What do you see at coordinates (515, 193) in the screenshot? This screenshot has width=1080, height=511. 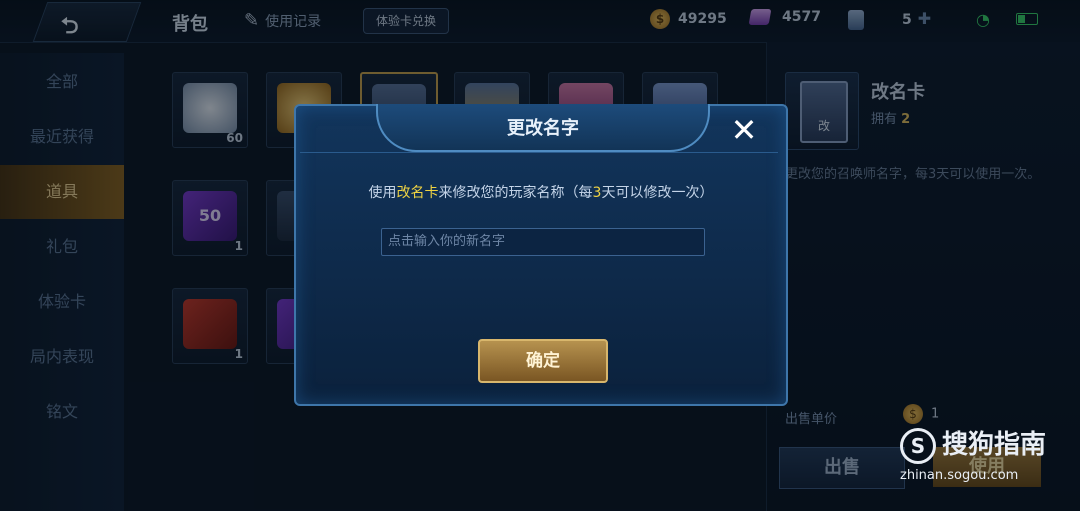 I see `msg-mid: 来修改您的玩家名称（每` at bounding box center [515, 193].